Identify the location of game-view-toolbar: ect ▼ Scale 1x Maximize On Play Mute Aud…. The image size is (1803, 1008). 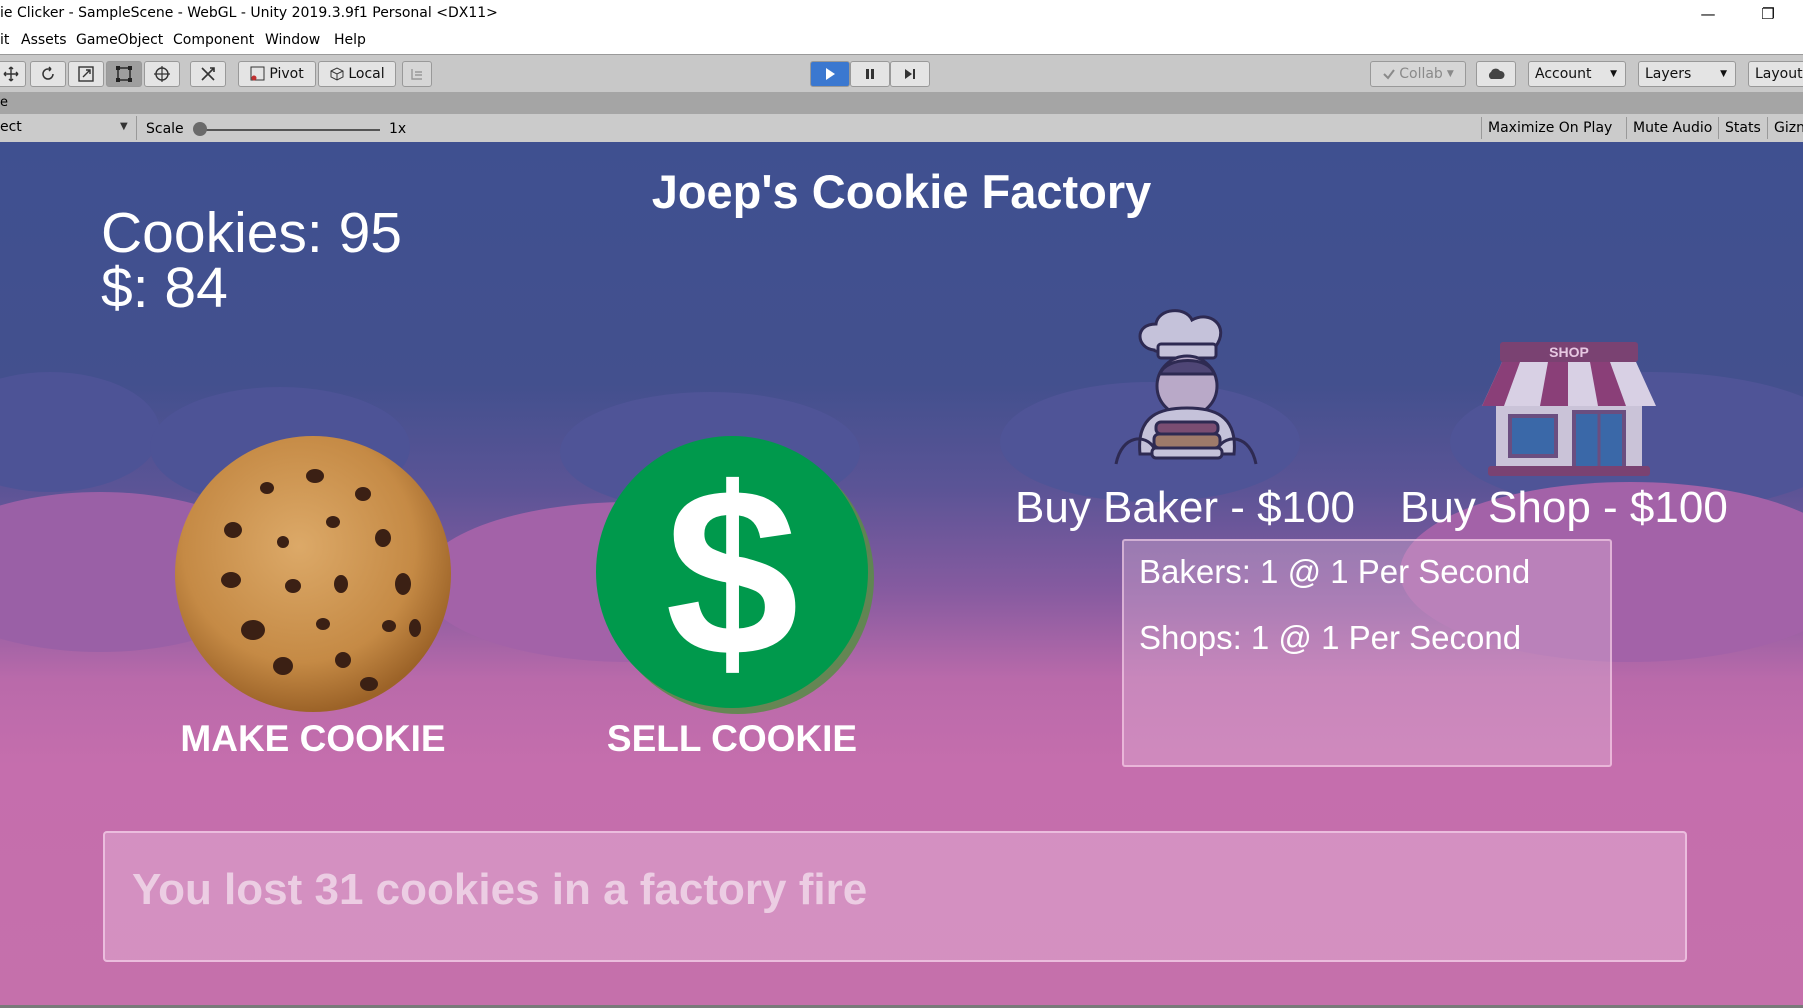
(901, 128).